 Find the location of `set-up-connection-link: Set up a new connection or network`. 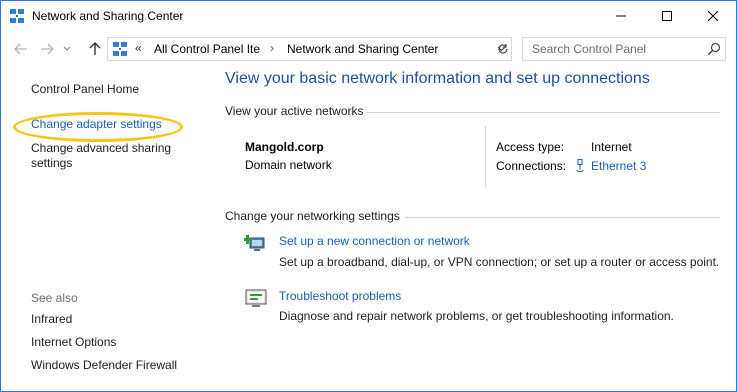

set-up-connection-link: Set up a new connection or network is located at coordinates (374, 241).